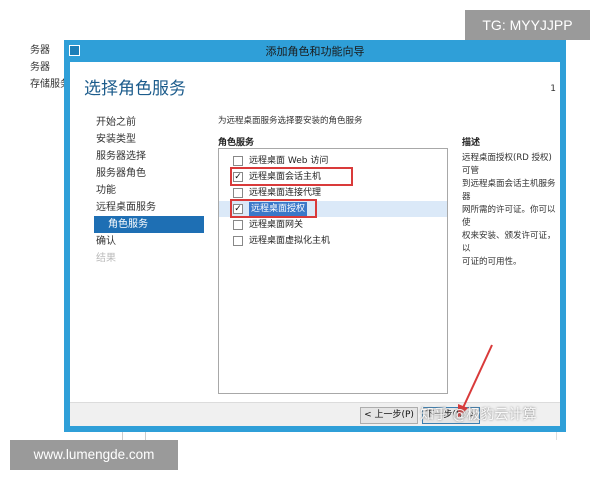 The width and height of the screenshot is (600, 480). What do you see at coordinates (478, 415) in the screenshot?
I see `watermark-zhihu: 知乎 @极豹云计算` at bounding box center [478, 415].